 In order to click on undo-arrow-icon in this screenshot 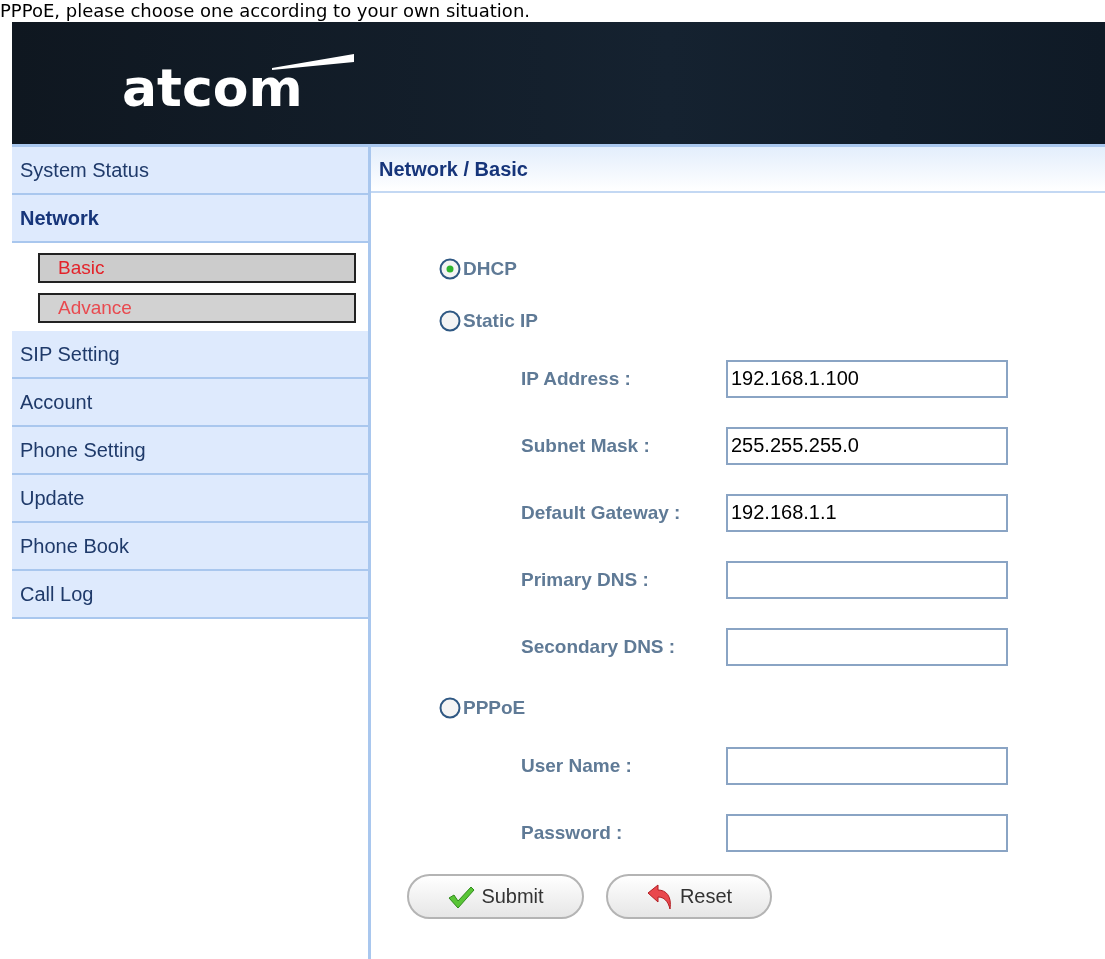, I will do `click(659, 896)`.